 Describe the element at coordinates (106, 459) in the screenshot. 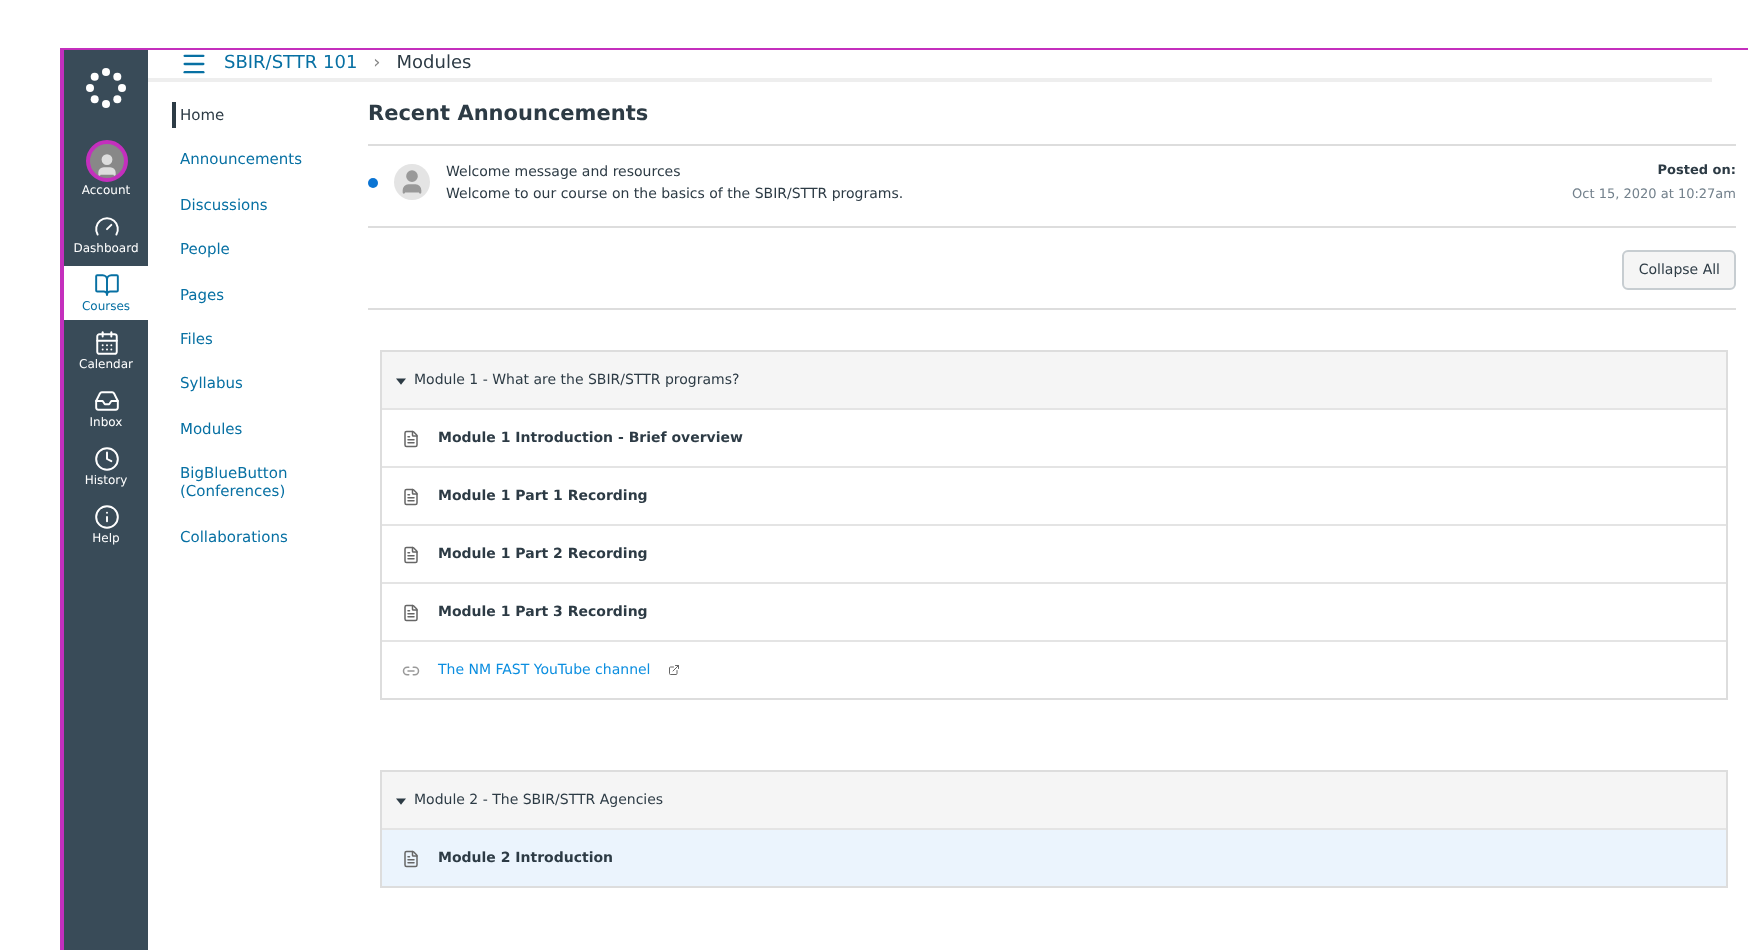

I see `clock-icon` at that location.